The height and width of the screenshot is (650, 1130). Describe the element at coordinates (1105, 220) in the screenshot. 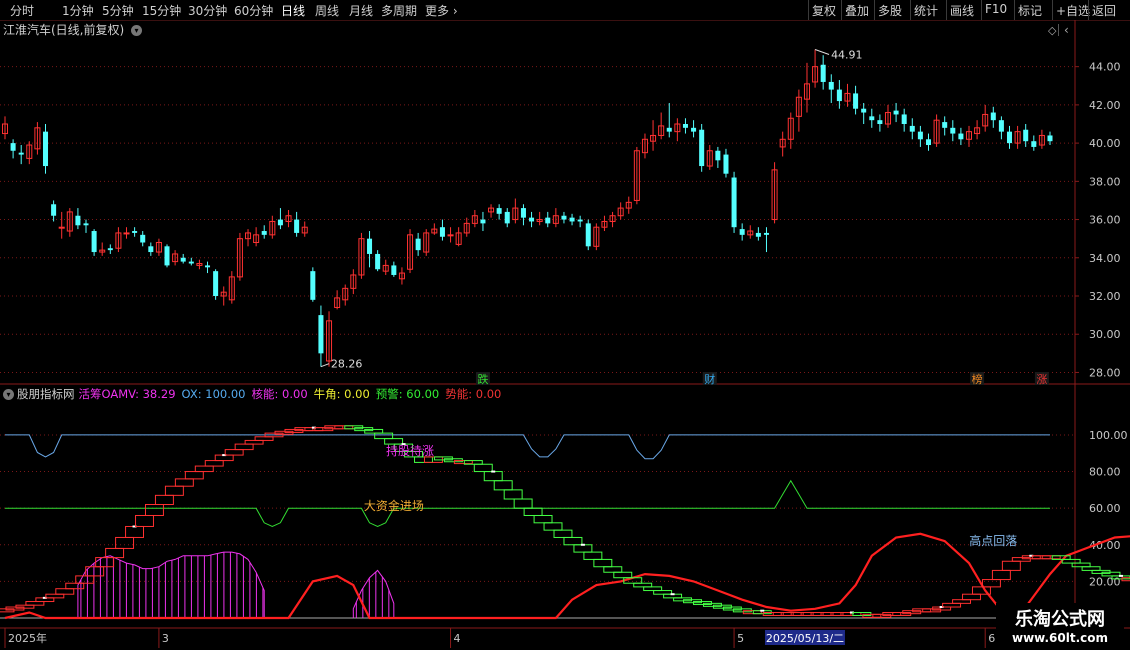

I see `price-axis-label: 36.00` at that location.